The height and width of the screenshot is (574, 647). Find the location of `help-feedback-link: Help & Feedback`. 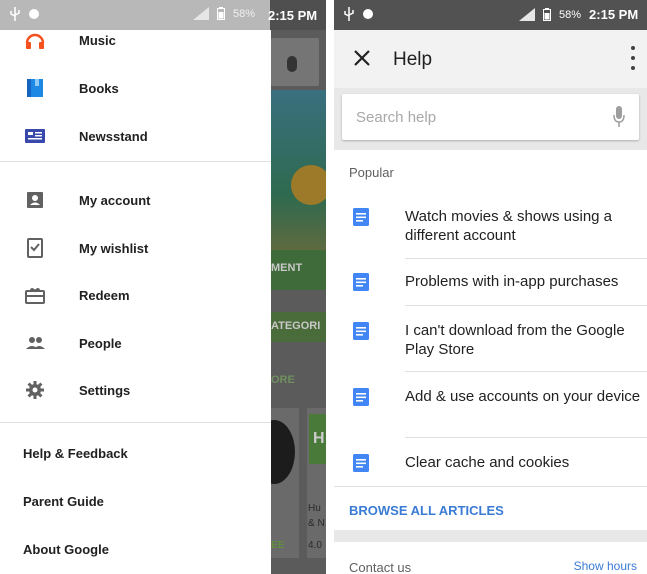

help-feedback-link: Help & Feedback is located at coordinates (75, 453).